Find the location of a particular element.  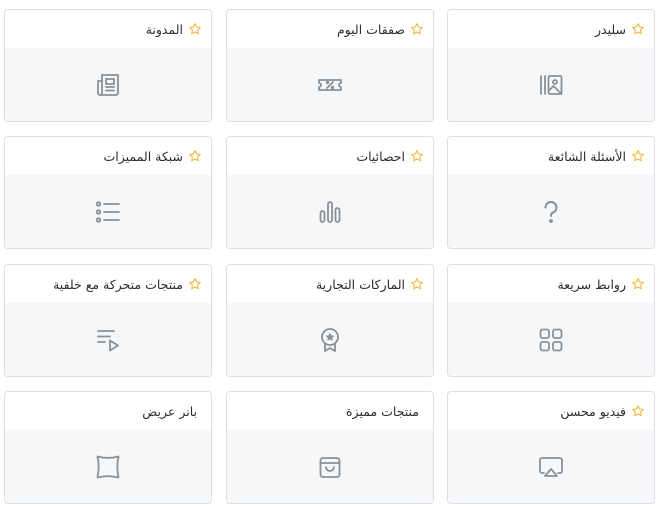

card-header: صفقات اليوم is located at coordinates (330, 29).